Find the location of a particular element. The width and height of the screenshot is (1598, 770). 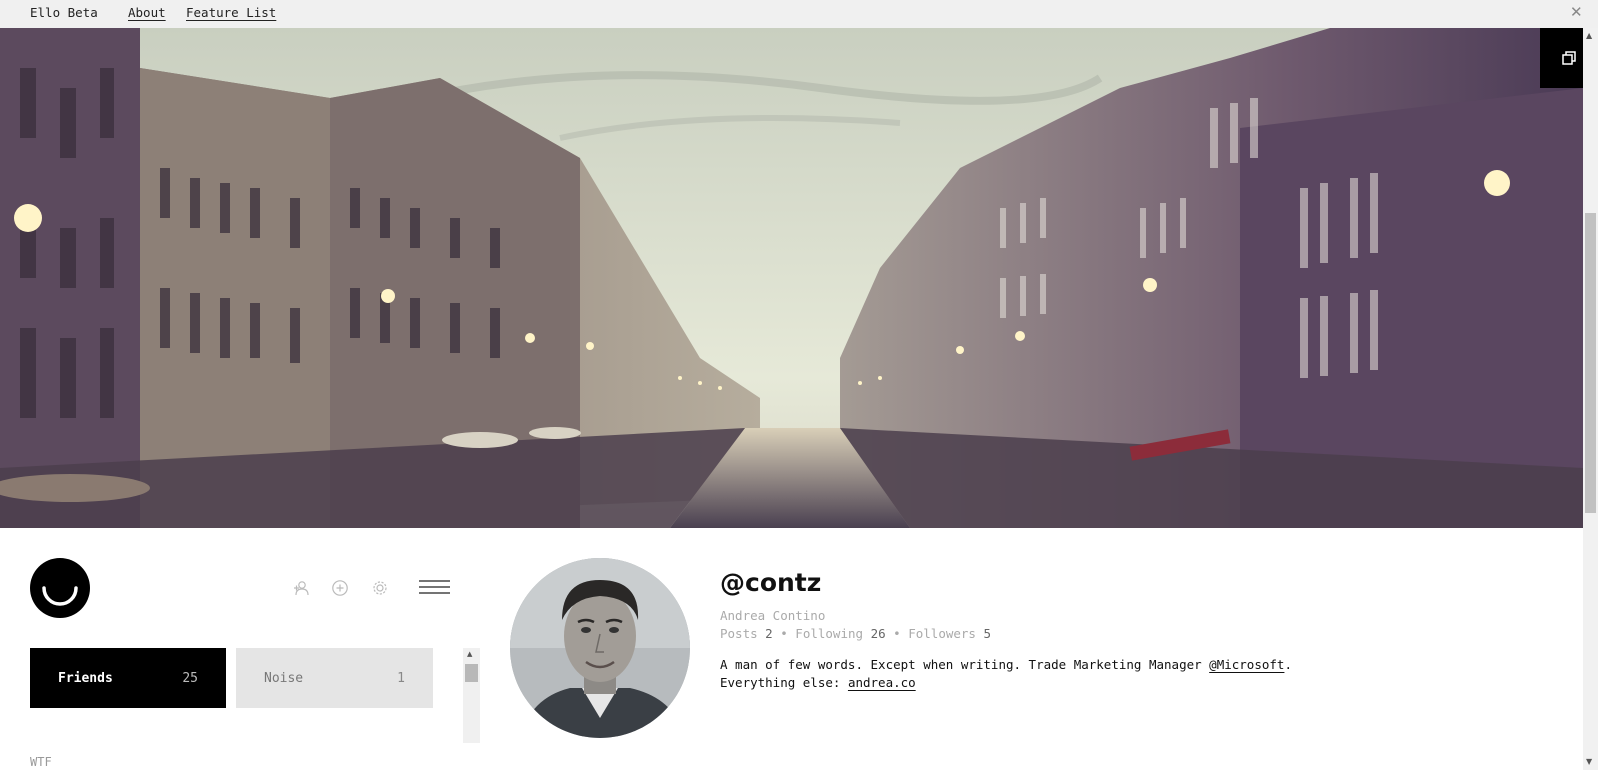

wtf-section-label: WTF is located at coordinates (41, 762).